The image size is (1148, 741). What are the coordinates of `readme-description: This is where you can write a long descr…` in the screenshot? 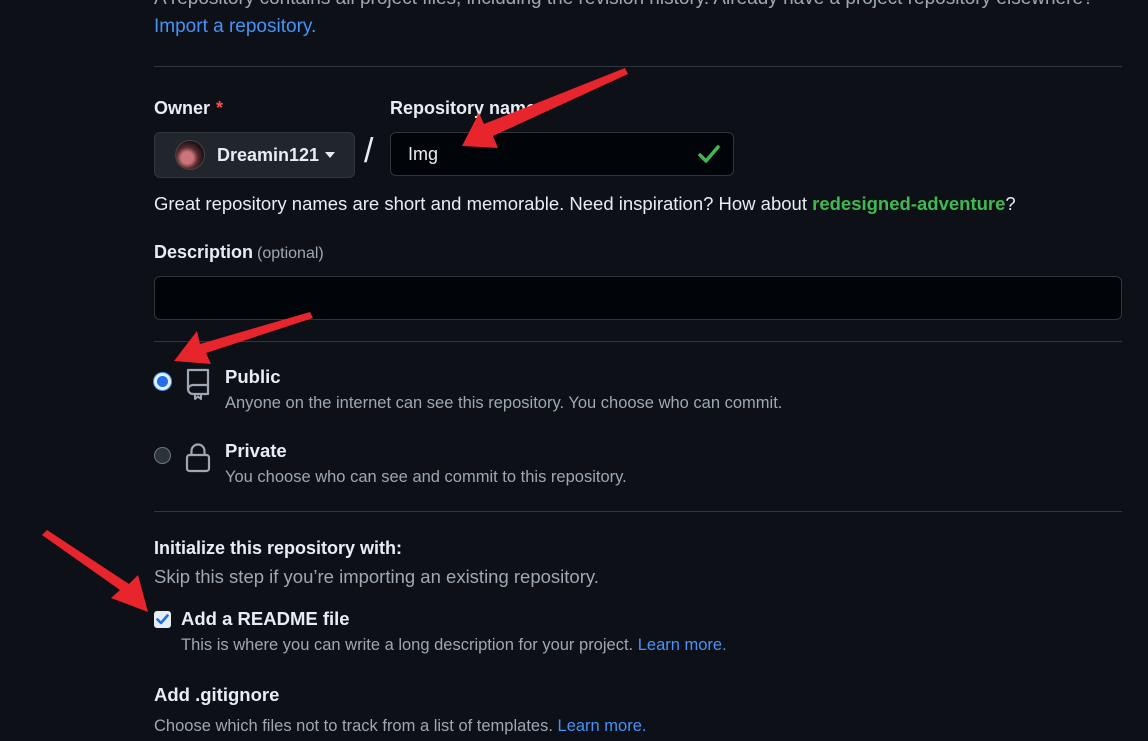 It's located at (454, 645).